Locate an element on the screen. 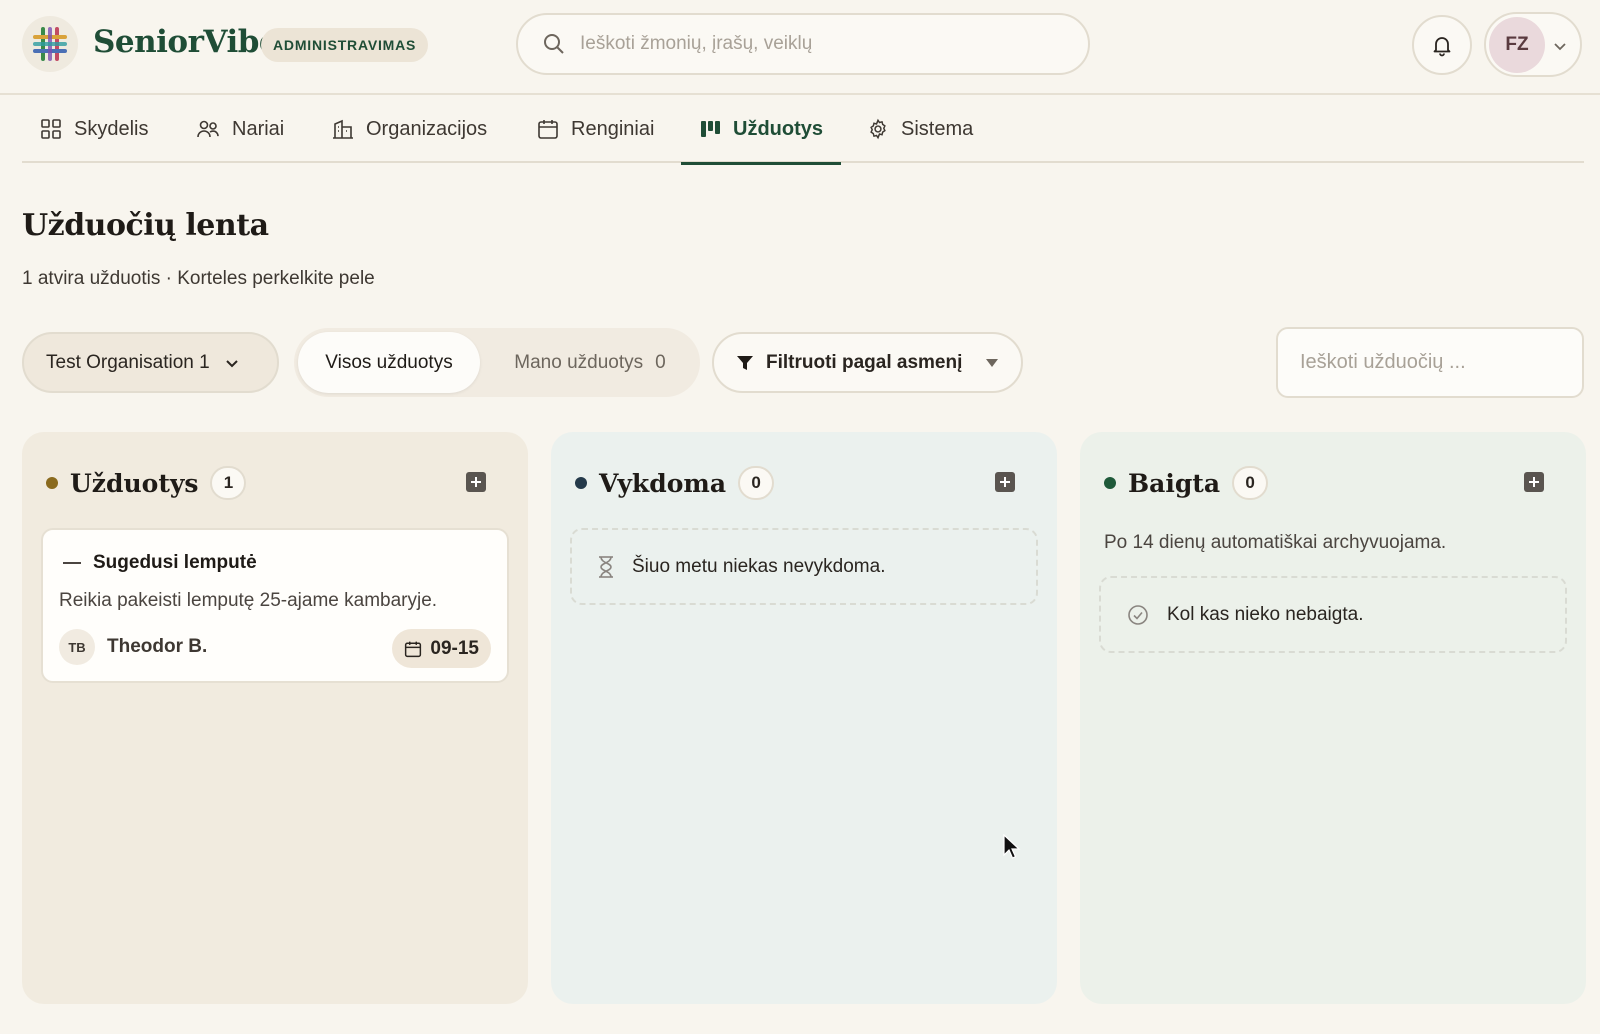 Image resolution: width=1600 pixels, height=1034 pixels. all-tasks-button: Visos užduotys is located at coordinates (389, 362).